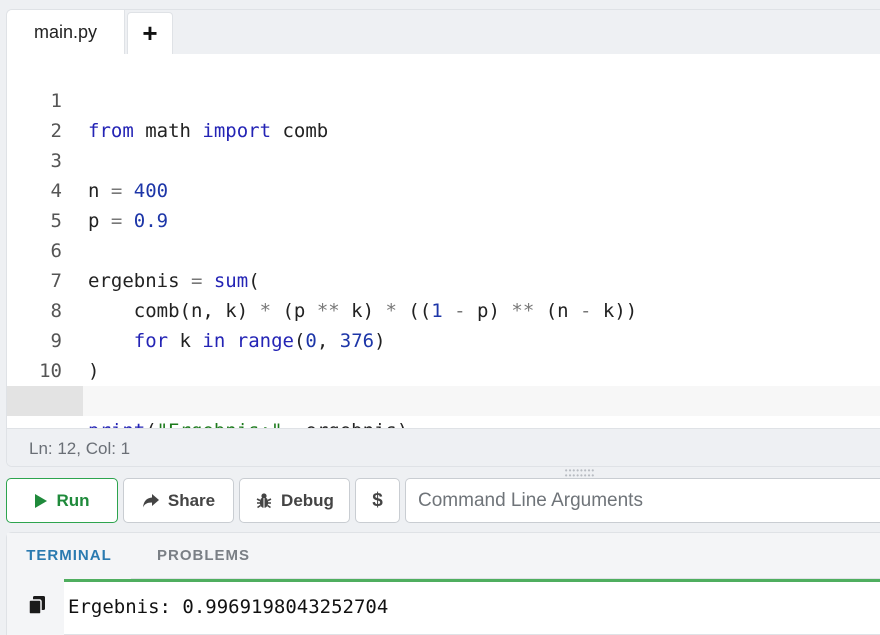  I want to click on code-line: 2, so click(443, 114).